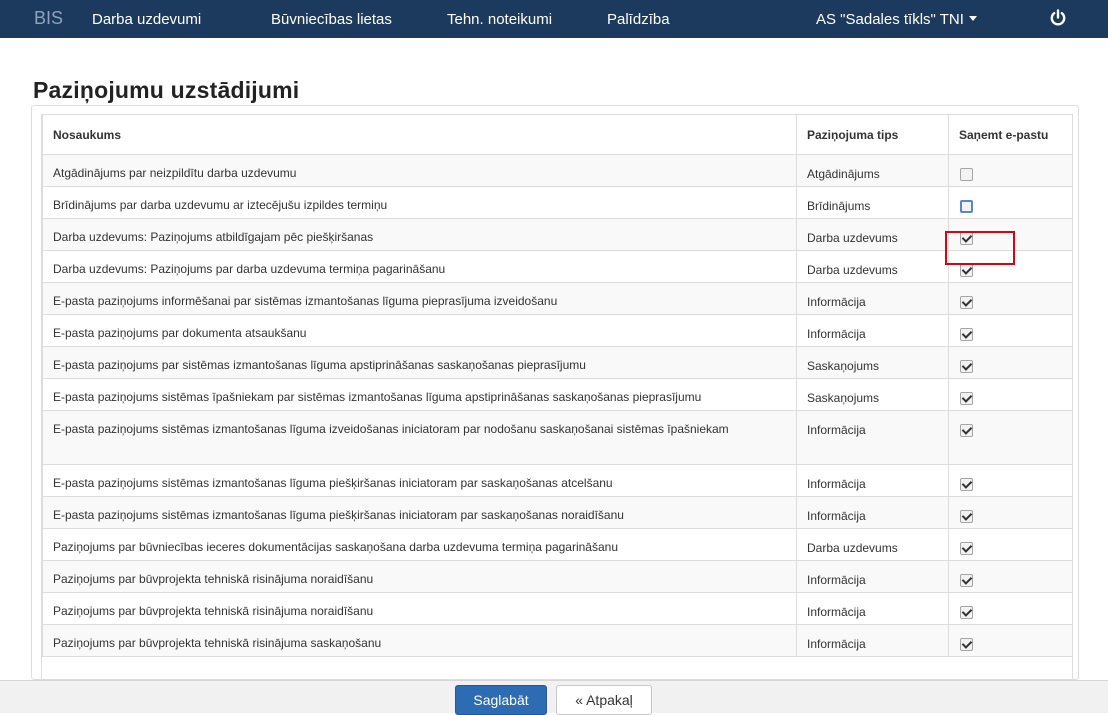 The width and height of the screenshot is (1108, 715). I want to click on column-header-name: Nosaukums, so click(419, 134).